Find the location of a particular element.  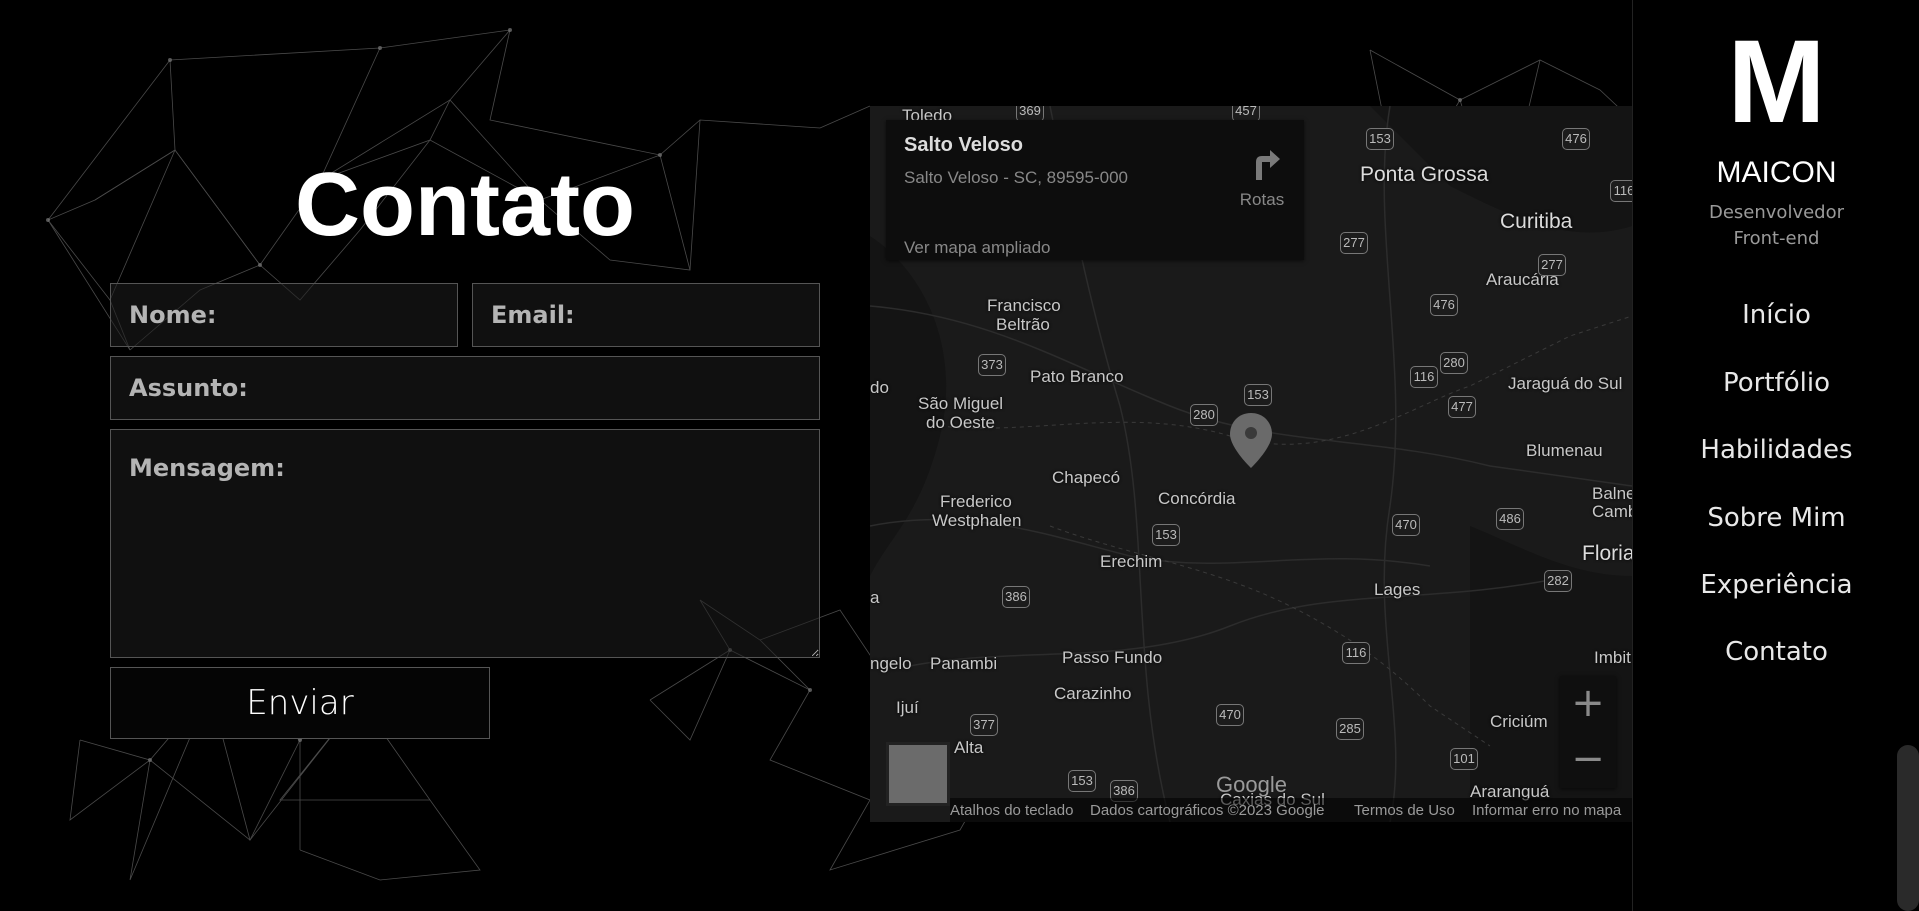

nav-item-experiencia: Experiência is located at coordinates (1776, 585).